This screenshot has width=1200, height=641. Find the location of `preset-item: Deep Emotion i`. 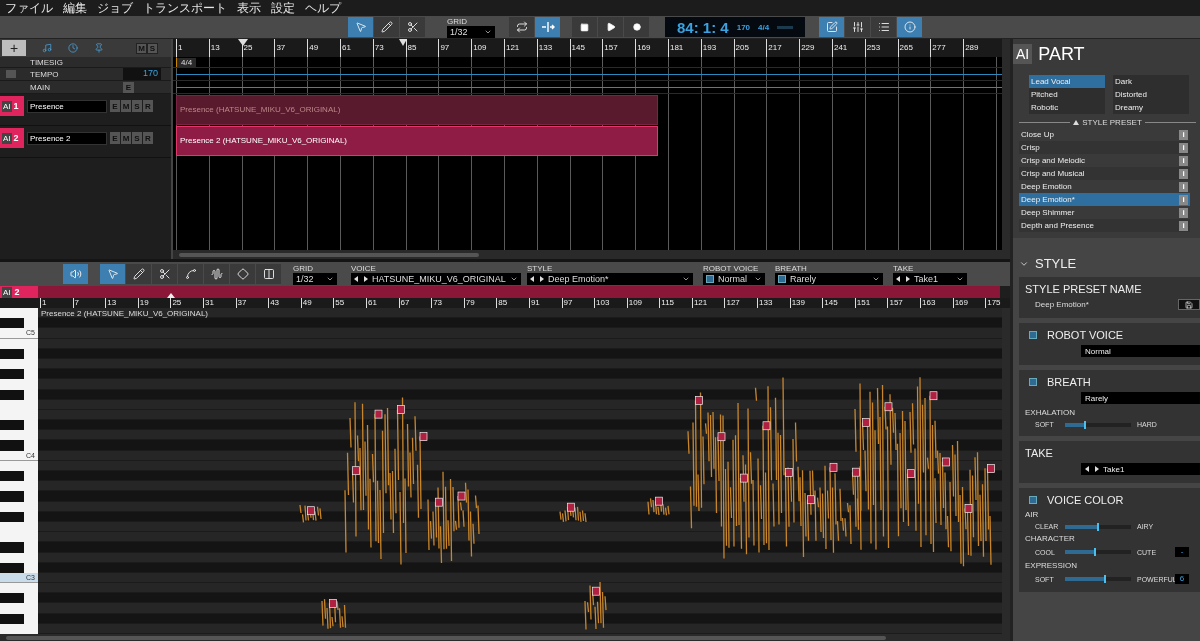

preset-item: Deep Emotion i is located at coordinates (1104, 186).